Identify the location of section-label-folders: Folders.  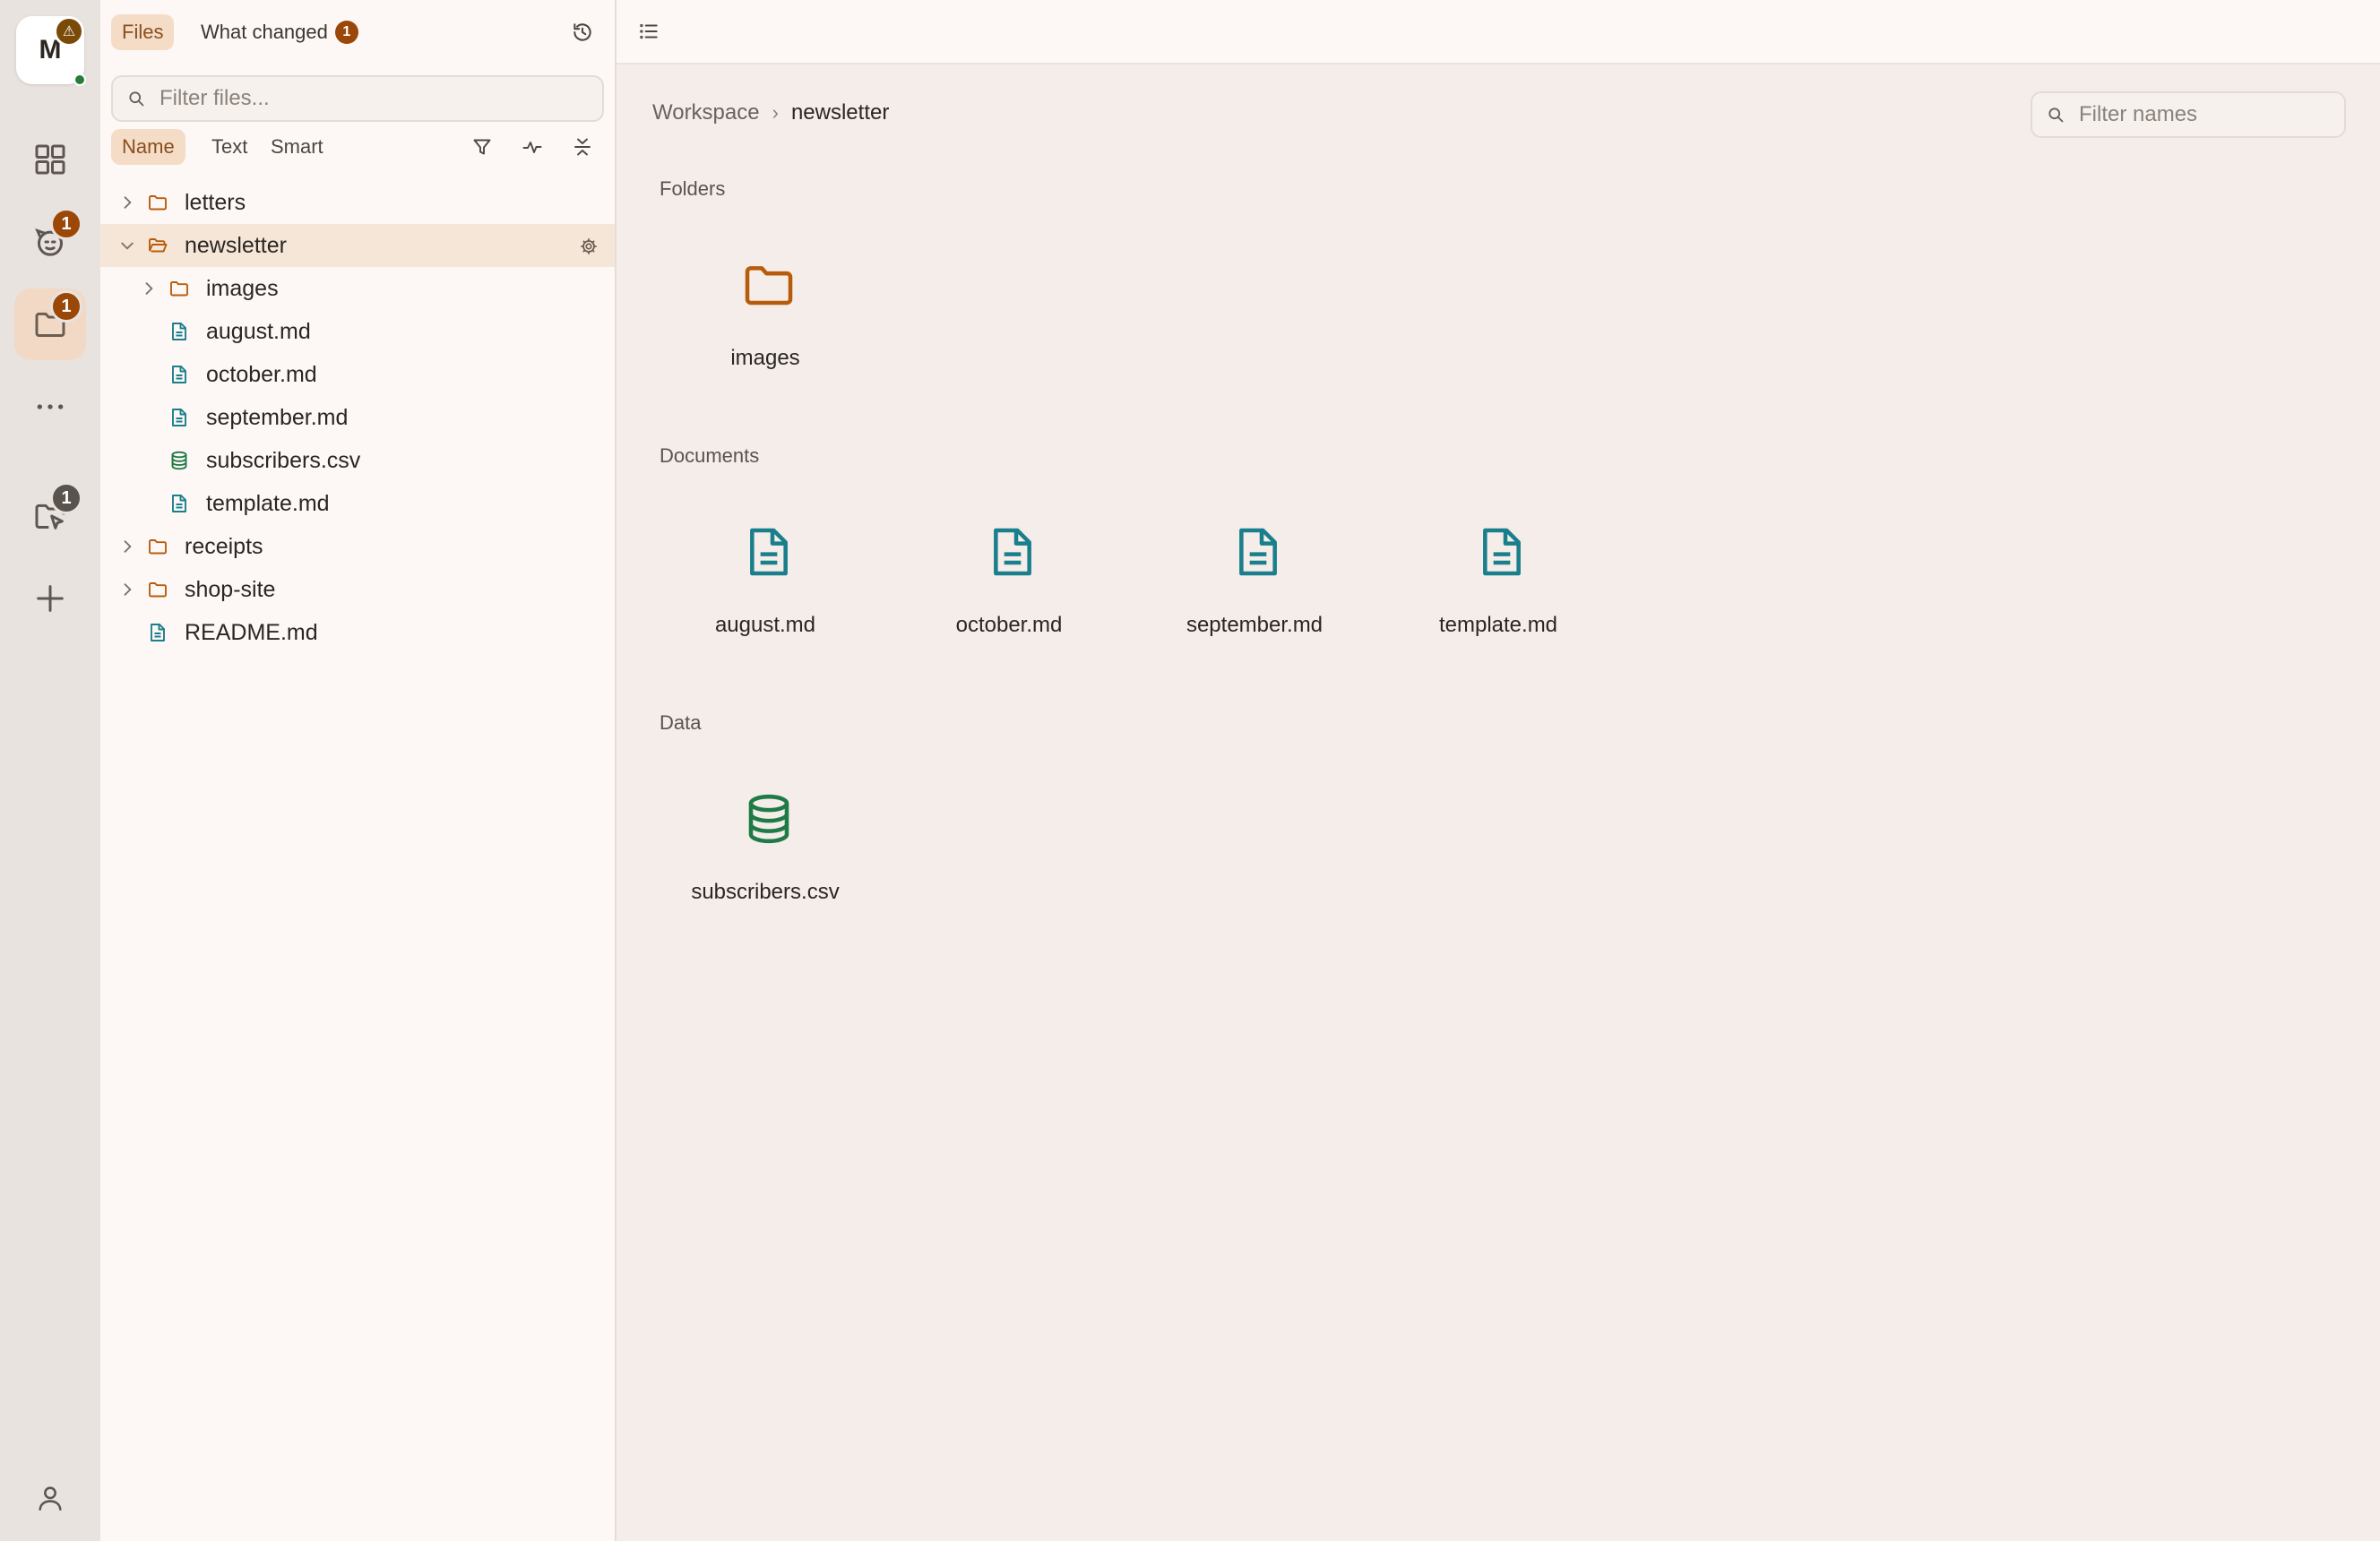
(693, 188).